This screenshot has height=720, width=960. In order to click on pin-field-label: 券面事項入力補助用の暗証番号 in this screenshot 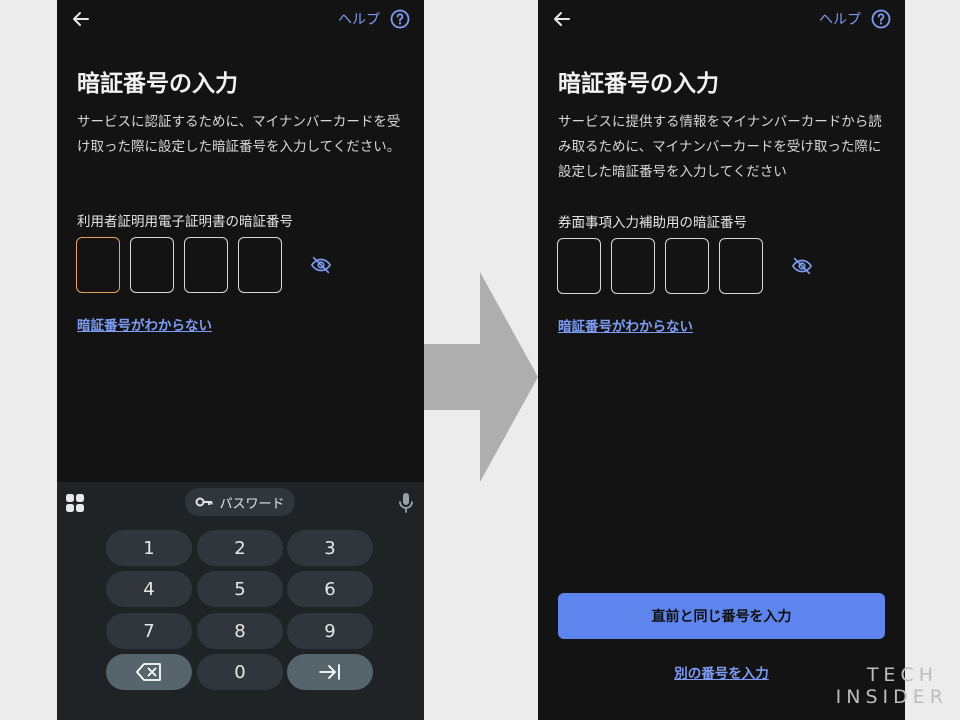, I will do `click(652, 223)`.